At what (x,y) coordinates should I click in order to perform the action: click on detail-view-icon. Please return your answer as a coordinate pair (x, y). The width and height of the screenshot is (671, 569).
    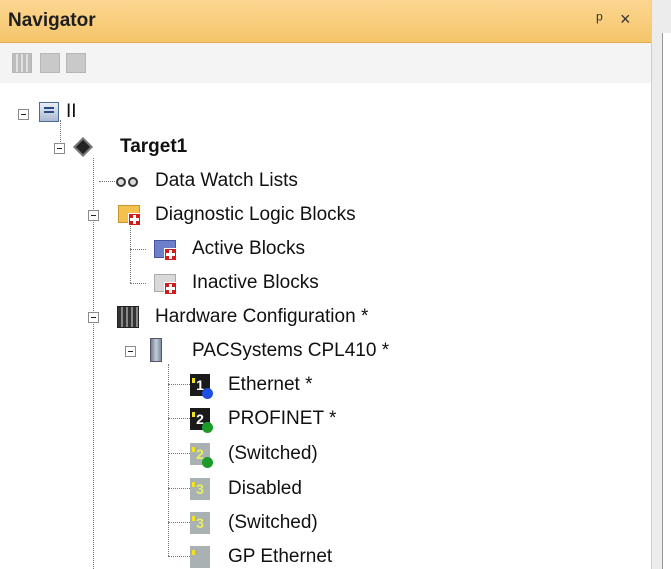
    Looking at the image, I should click on (76, 63).